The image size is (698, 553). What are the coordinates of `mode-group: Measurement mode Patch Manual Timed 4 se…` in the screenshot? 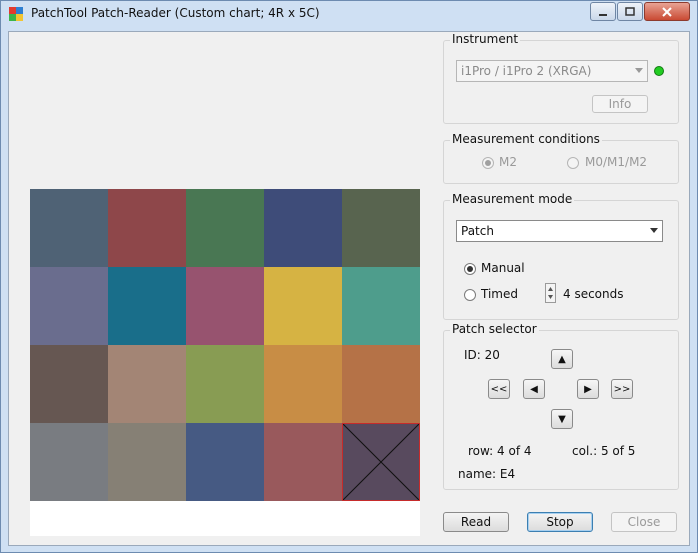 It's located at (561, 256).